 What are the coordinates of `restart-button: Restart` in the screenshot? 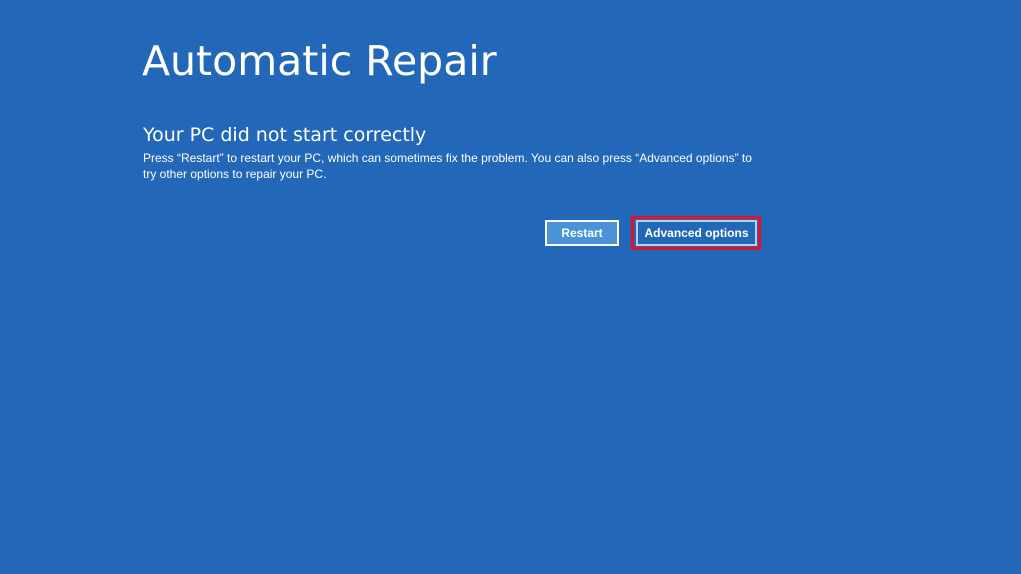 It's located at (582, 233).